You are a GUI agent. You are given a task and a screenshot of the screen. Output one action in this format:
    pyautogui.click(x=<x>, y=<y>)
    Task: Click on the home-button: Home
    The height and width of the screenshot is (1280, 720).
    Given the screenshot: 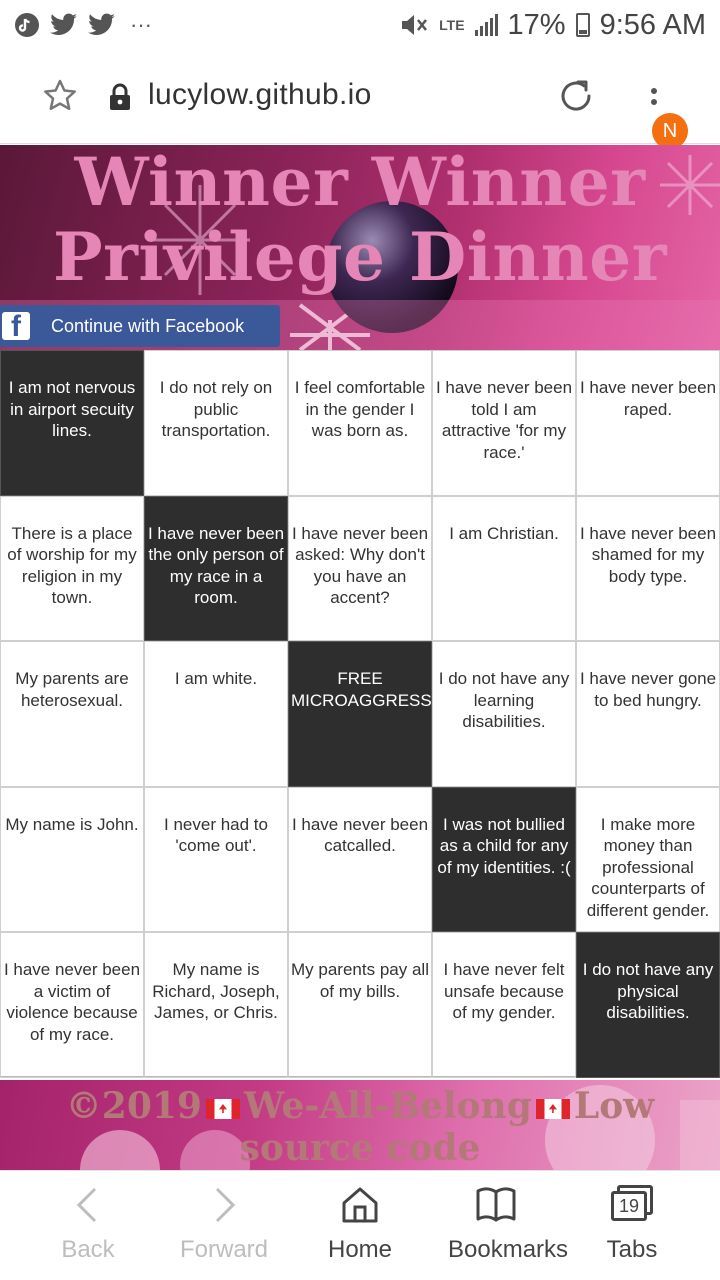 What is the action you would take?
    pyautogui.click(x=360, y=1225)
    